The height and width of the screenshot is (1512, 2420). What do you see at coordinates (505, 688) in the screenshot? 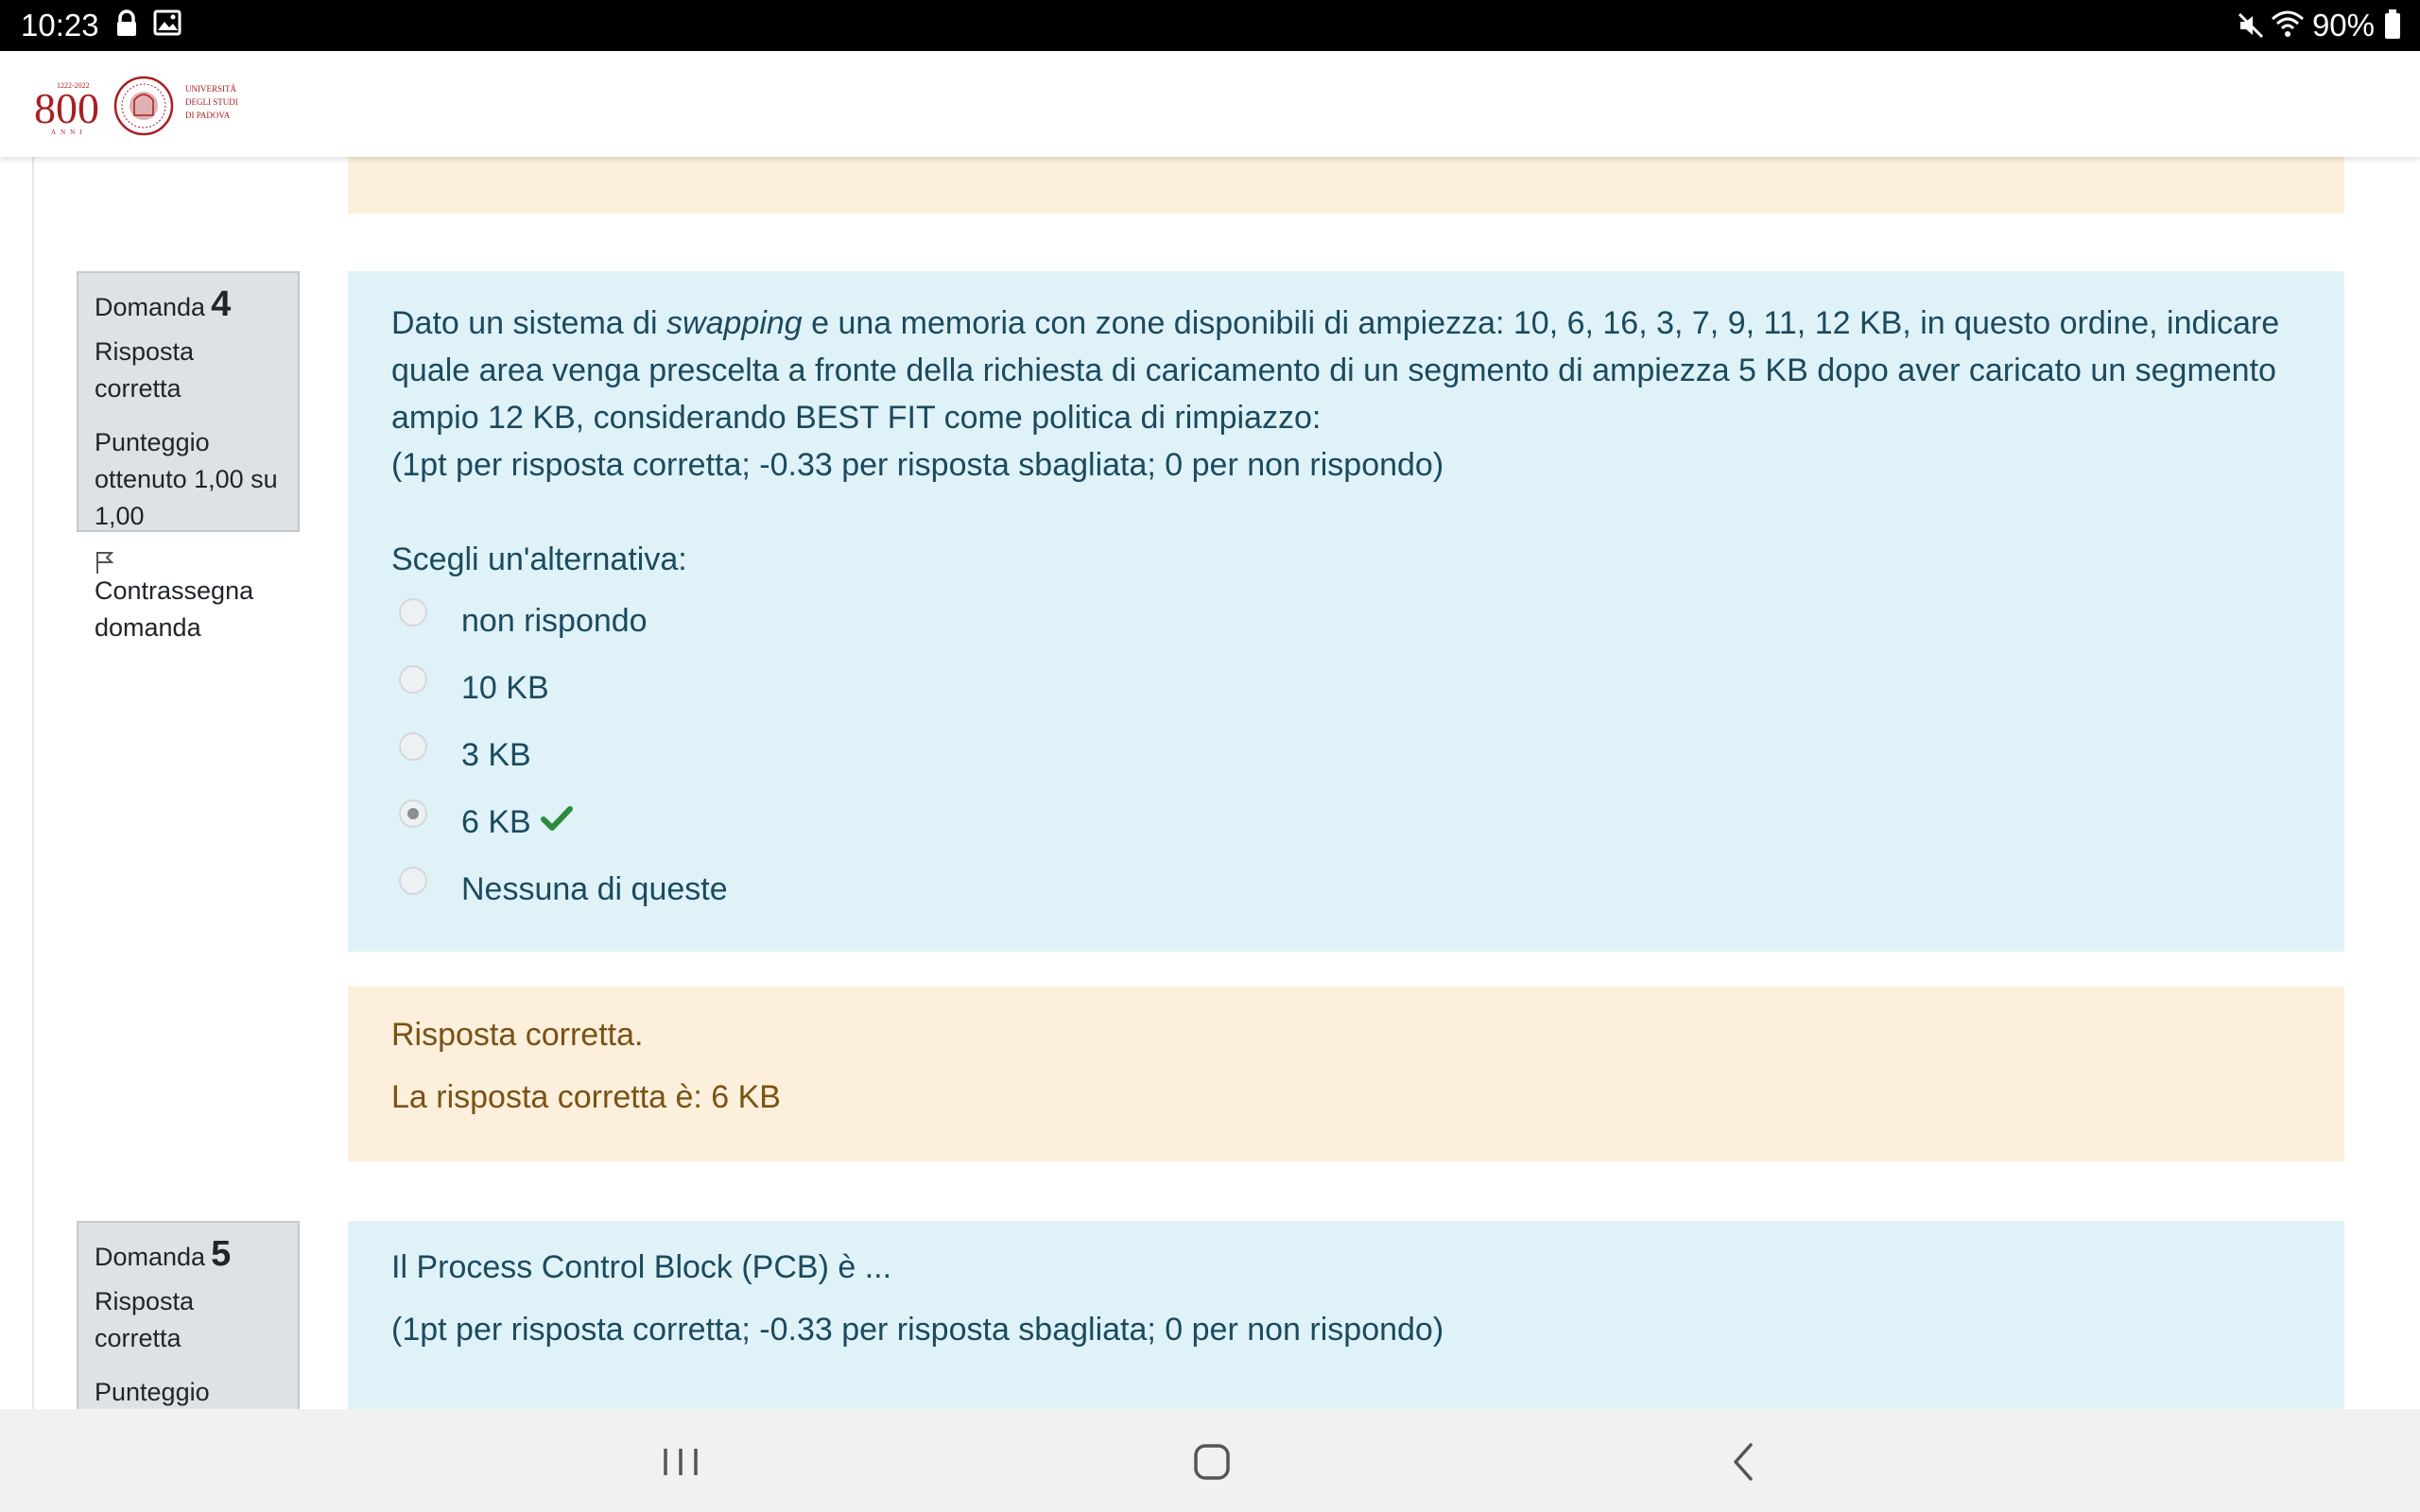
I see `answer-label: 10 KB` at bounding box center [505, 688].